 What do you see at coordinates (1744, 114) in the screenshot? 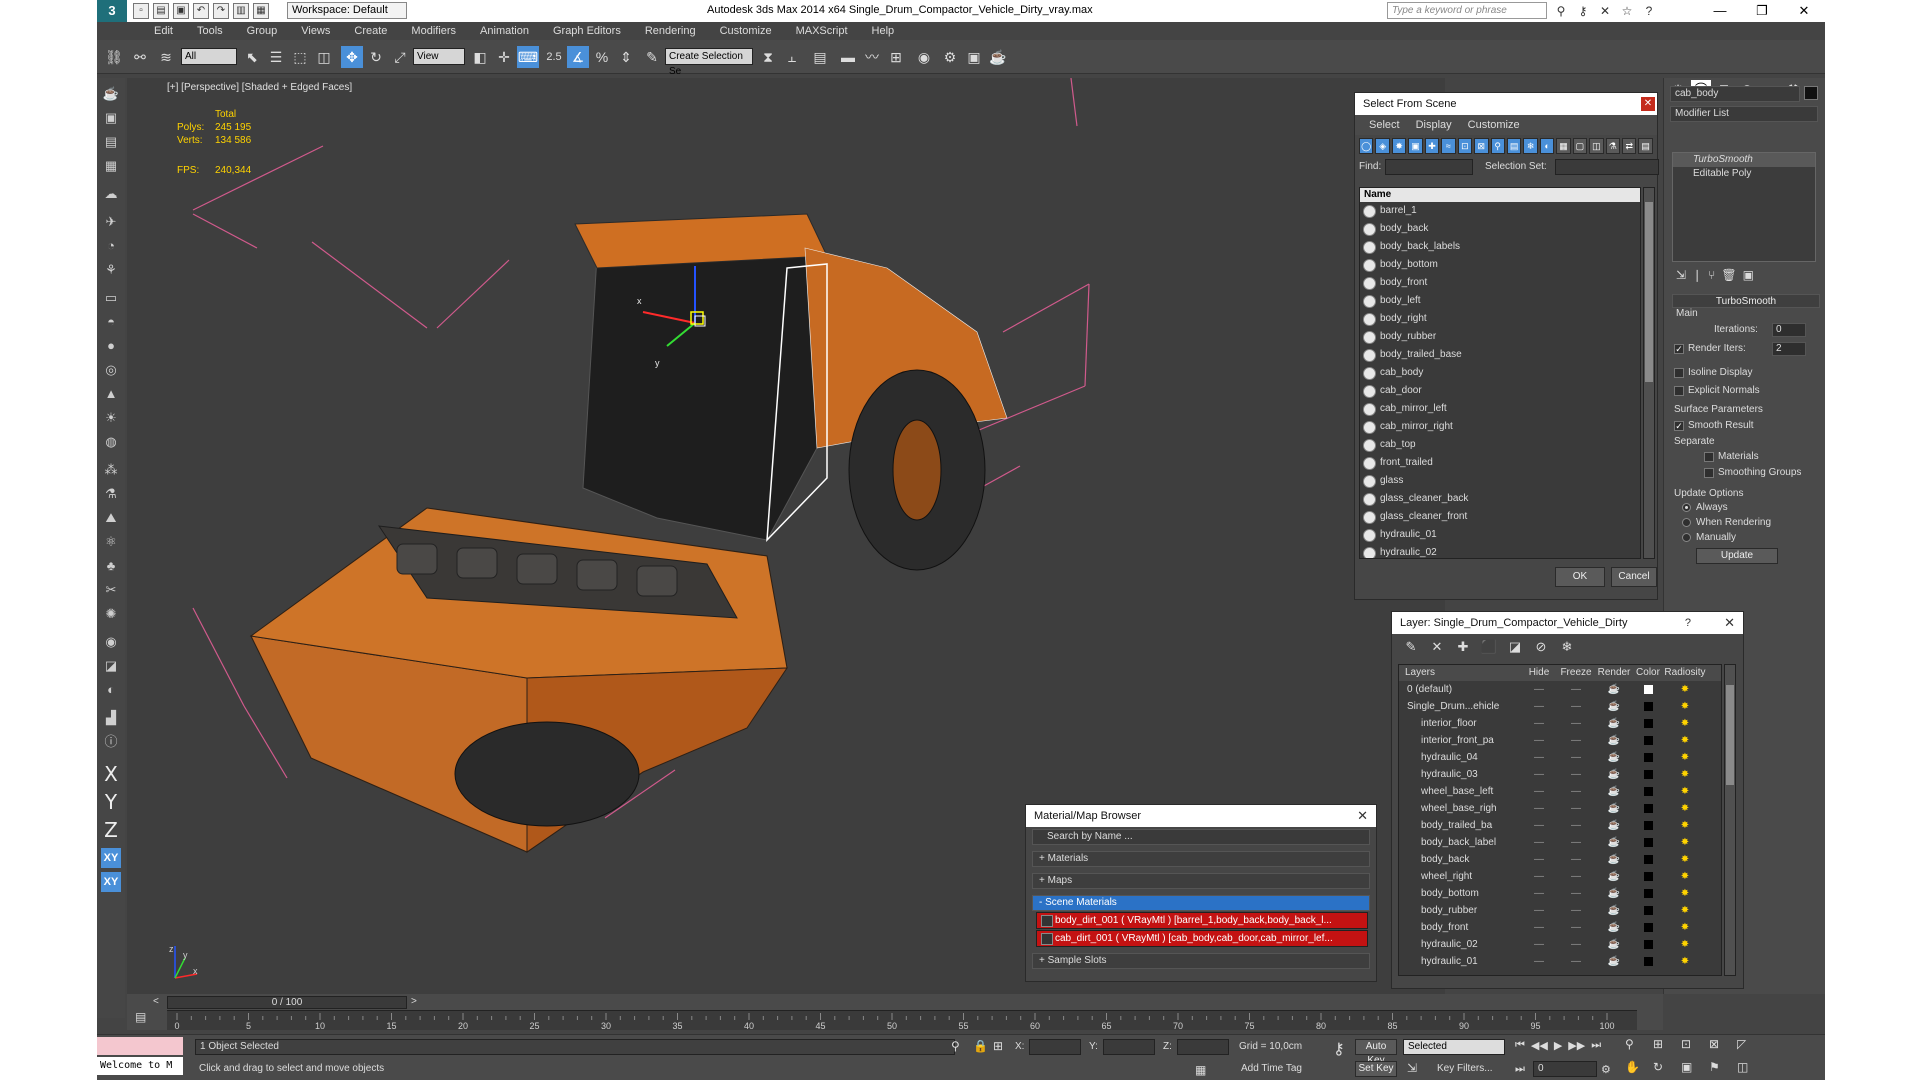
I see `modifier-list-dropdown: Modifier List` at bounding box center [1744, 114].